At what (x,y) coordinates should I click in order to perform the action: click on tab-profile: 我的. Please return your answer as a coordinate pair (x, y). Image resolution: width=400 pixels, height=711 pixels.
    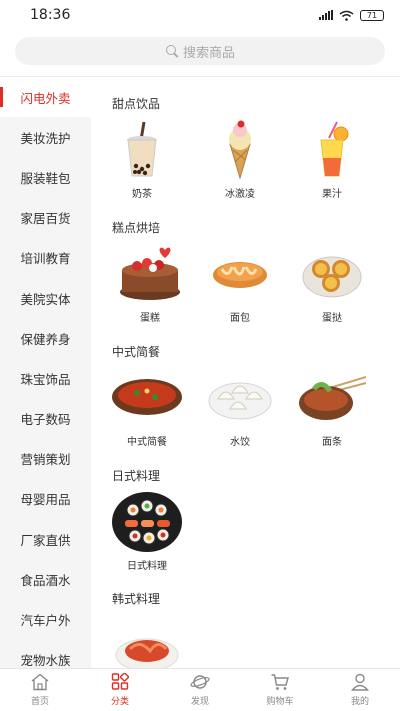
    Looking at the image, I should click on (360, 690).